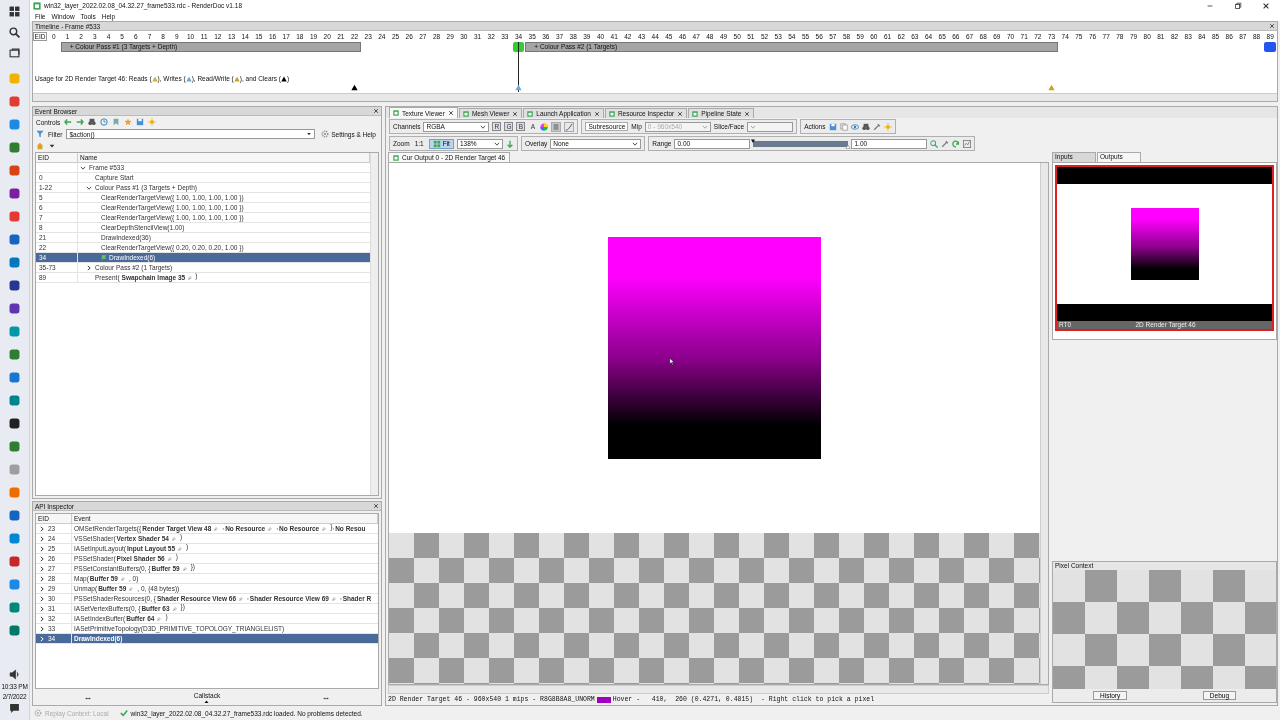 Image resolution: width=1280 pixels, height=720 pixels. Describe the element at coordinates (128, 122) in the screenshot. I see `star-icon` at that location.